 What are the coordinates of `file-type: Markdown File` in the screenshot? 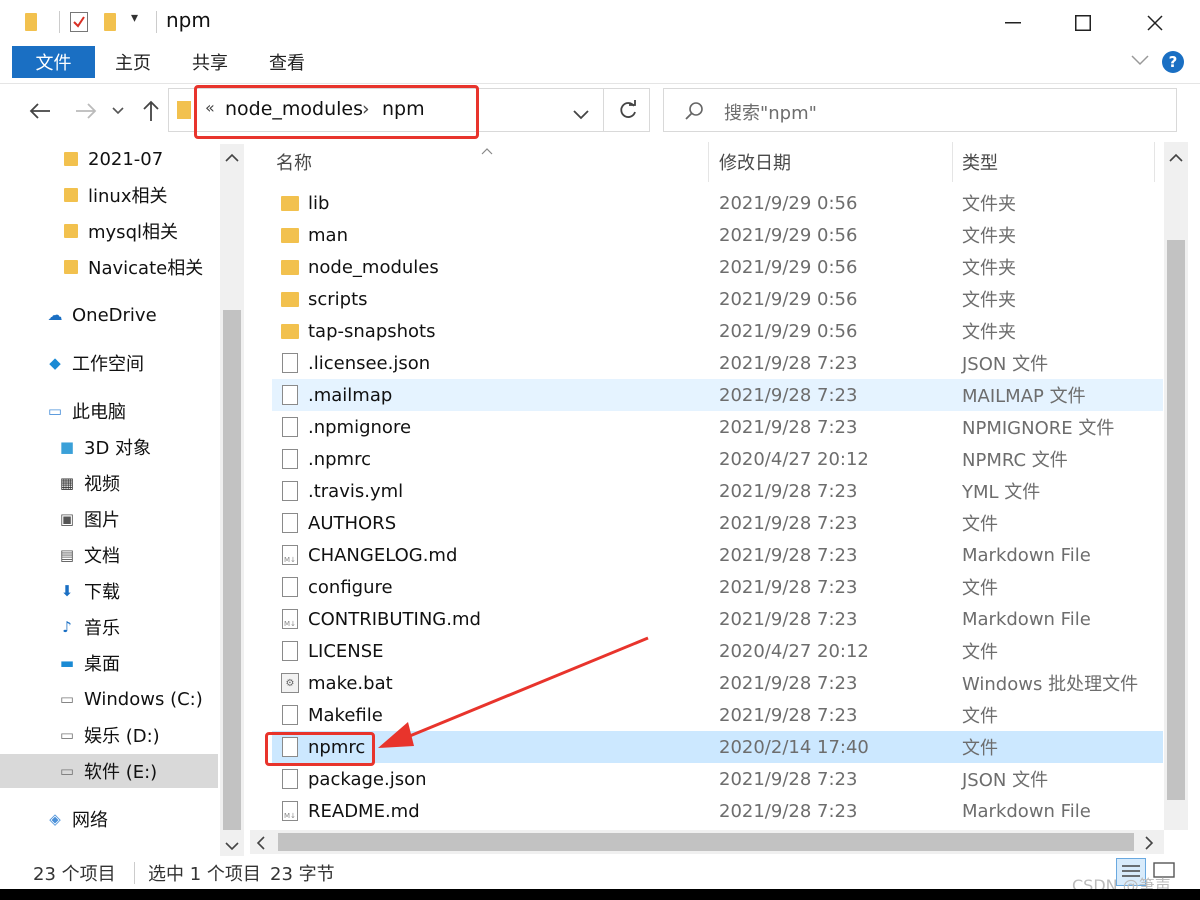 It's located at (1026, 619).